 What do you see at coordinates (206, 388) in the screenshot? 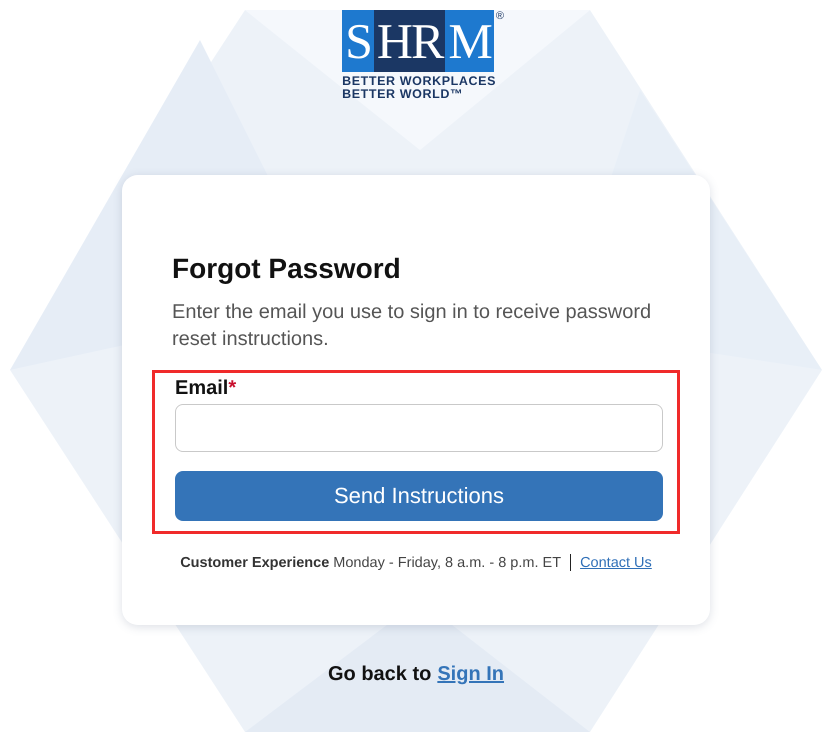
I see `email-label: Email*` at bounding box center [206, 388].